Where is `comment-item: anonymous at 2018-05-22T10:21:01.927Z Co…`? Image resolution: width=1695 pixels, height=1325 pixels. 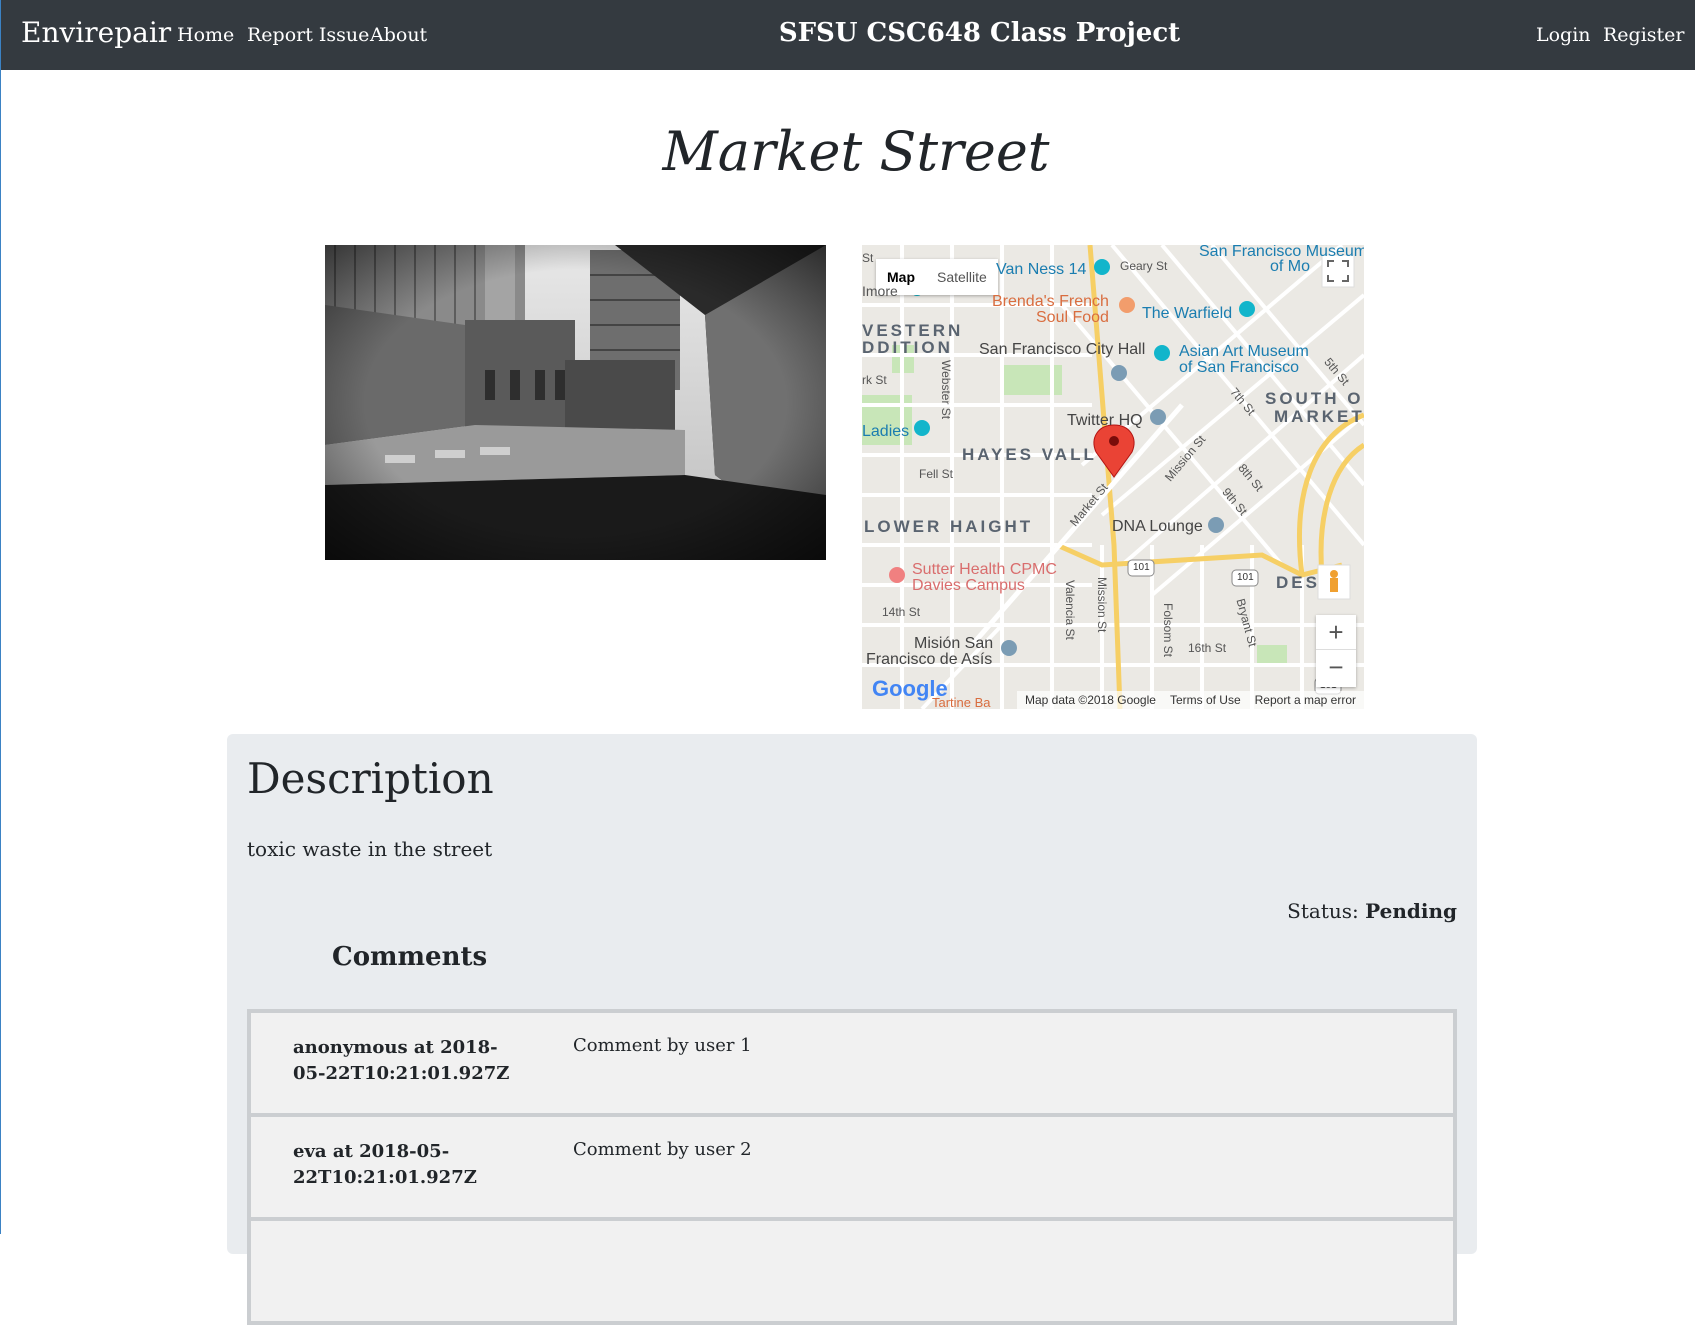
comment-item: anonymous at 2018-05-22T10:21:01.927Z Co… is located at coordinates (852, 1065).